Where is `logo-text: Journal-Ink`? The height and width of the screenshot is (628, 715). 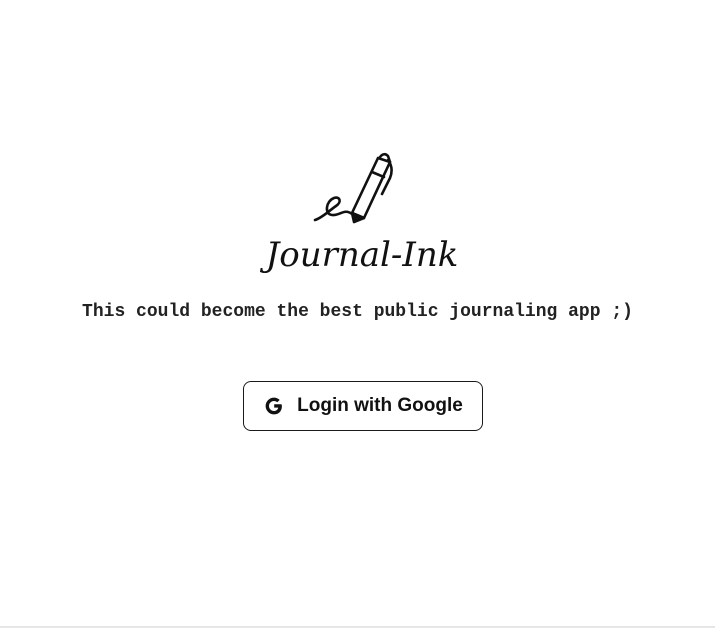
logo-text: Journal-Ink is located at coordinates (359, 255).